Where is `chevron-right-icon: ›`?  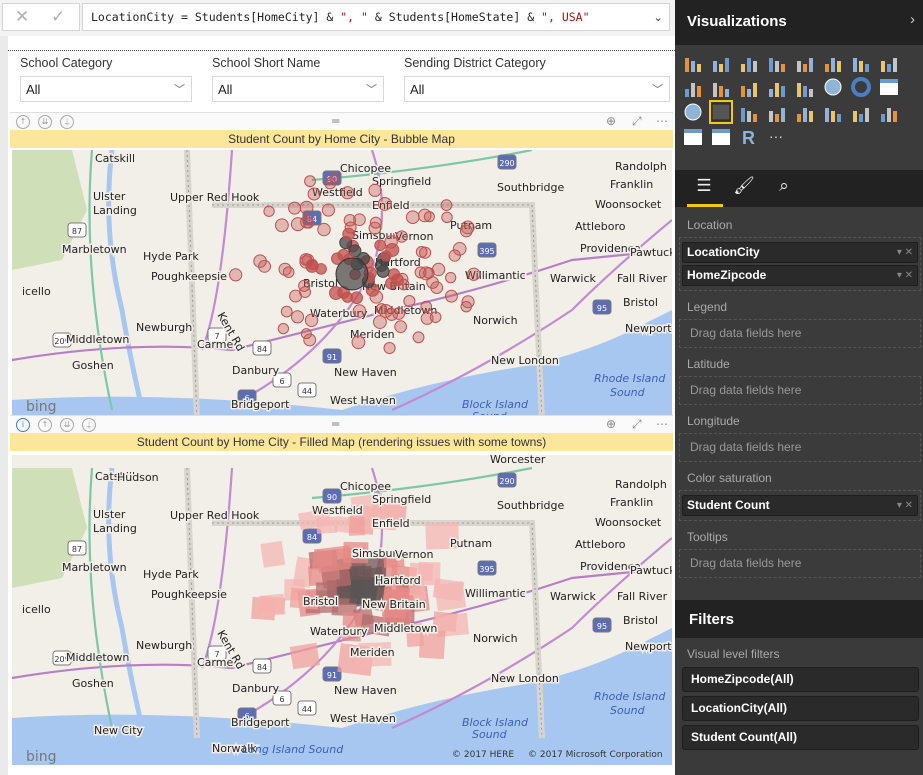 chevron-right-icon: › is located at coordinates (912, 19).